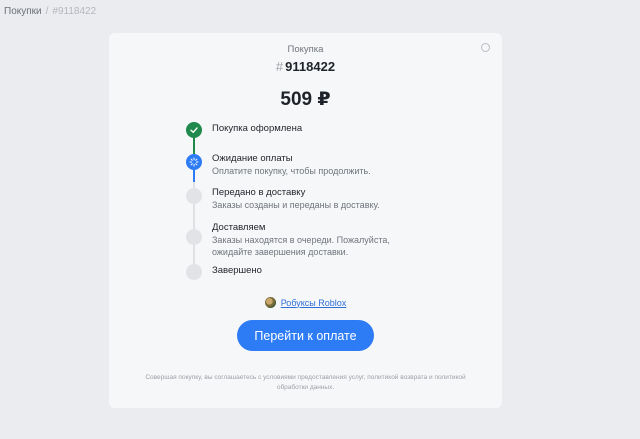  I want to click on step-title: Передано в доставку, so click(259, 192).